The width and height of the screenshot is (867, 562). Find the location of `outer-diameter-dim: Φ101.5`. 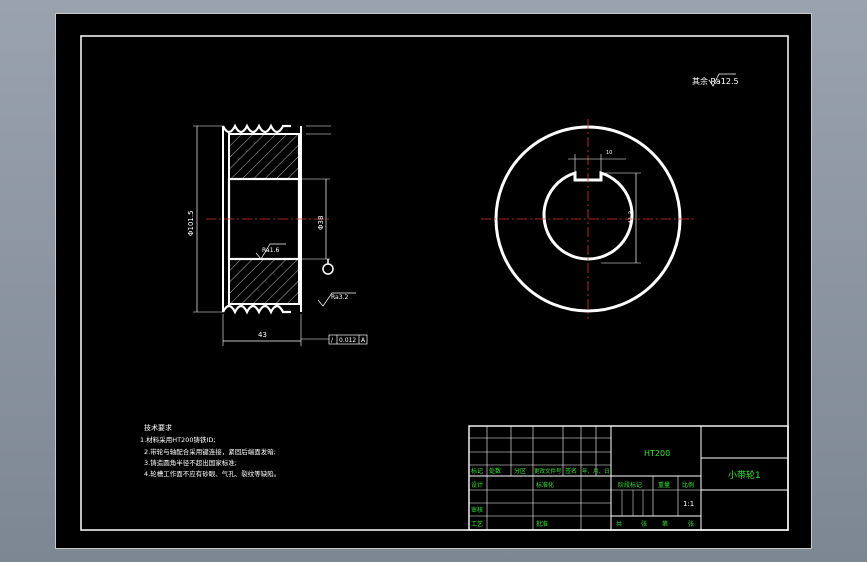

outer-diameter-dim: Φ101.5 is located at coordinates (191, 223).